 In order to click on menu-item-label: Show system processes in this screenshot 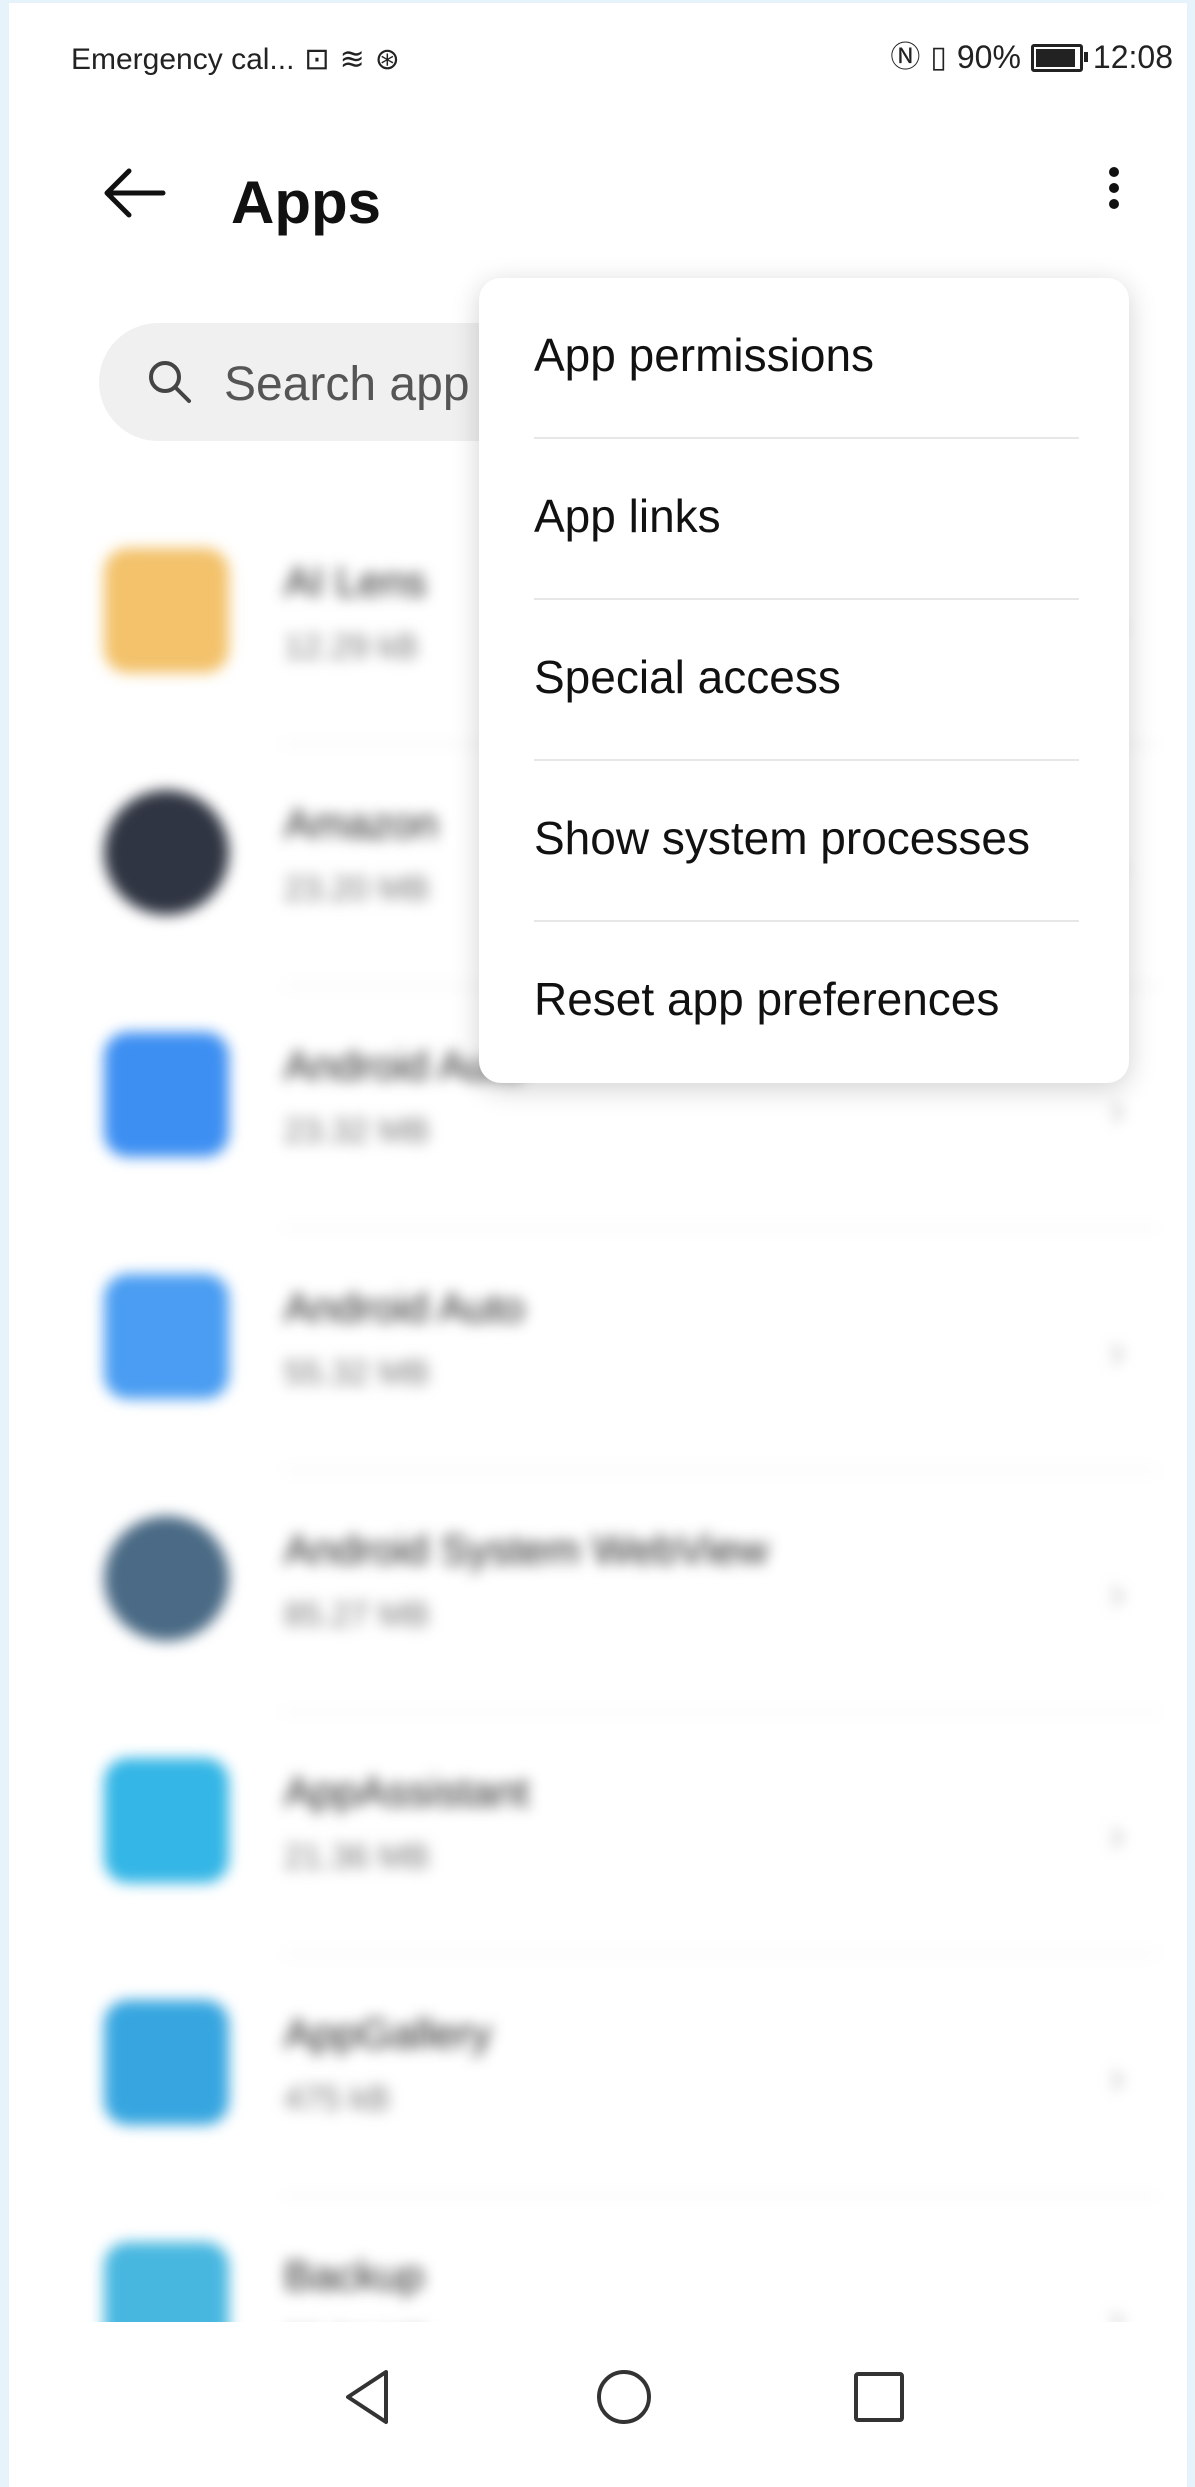, I will do `click(782, 838)`.